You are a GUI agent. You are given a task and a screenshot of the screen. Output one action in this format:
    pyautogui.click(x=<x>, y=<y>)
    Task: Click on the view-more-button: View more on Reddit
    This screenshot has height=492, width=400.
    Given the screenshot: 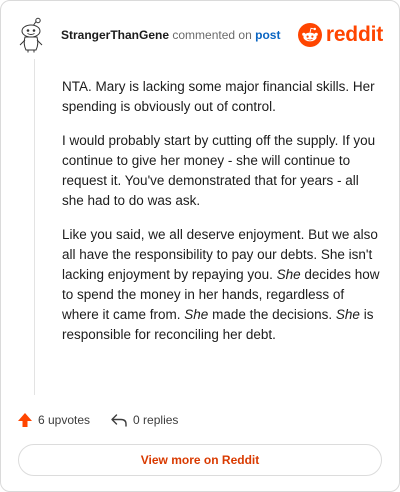 What is the action you would take?
    pyautogui.click(x=200, y=460)
    